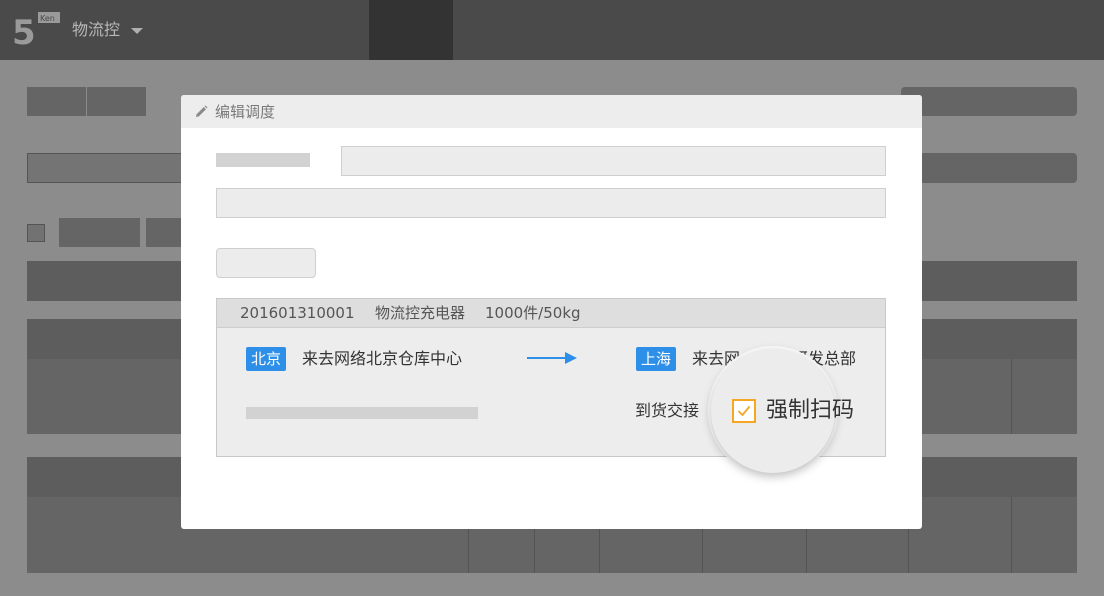 The height and width of the screenshot is (596, 1104). Describe the element at coordinates (382, 358) in the screenshot. I see `origin-location: 来去网络北京仓库中心` at that location.